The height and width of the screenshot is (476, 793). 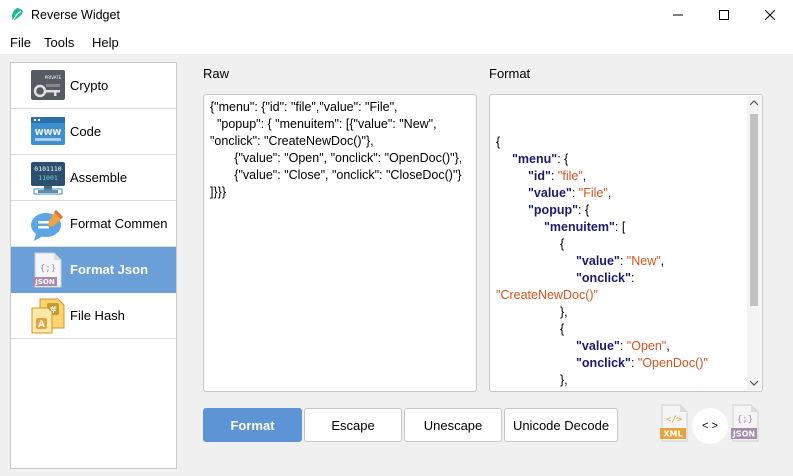 I want to click on format-comment-icon, so click(x=47, y=225).